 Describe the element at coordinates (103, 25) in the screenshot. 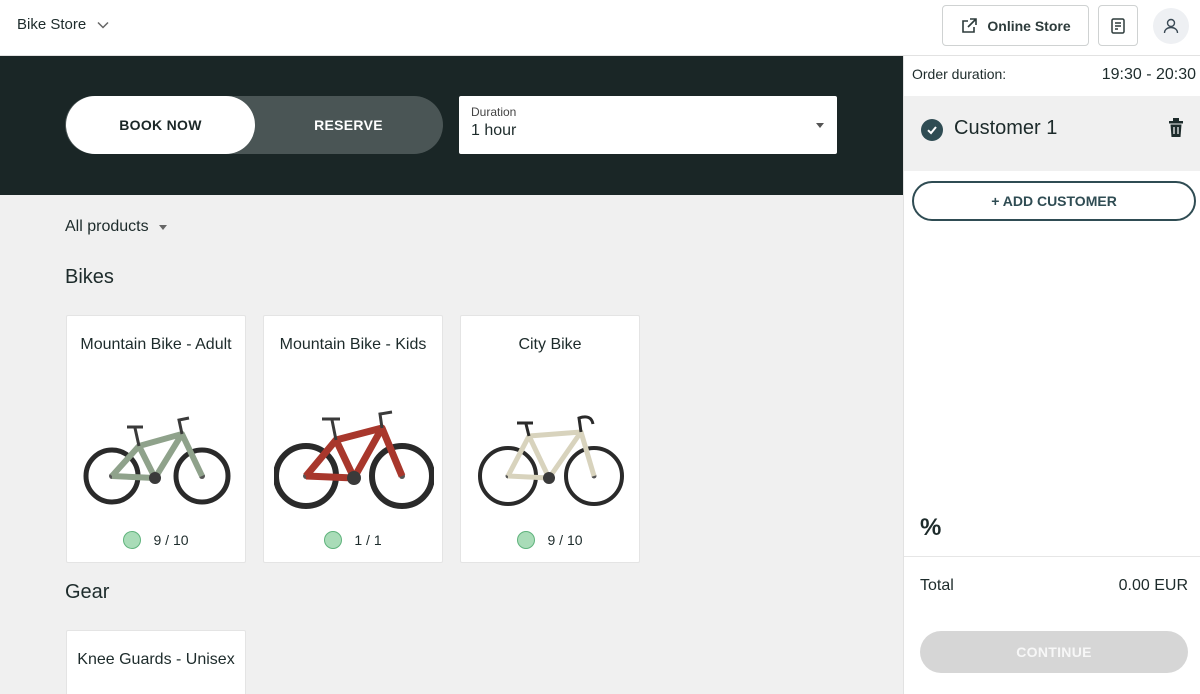

I see `chevron-down-icon` at that location.